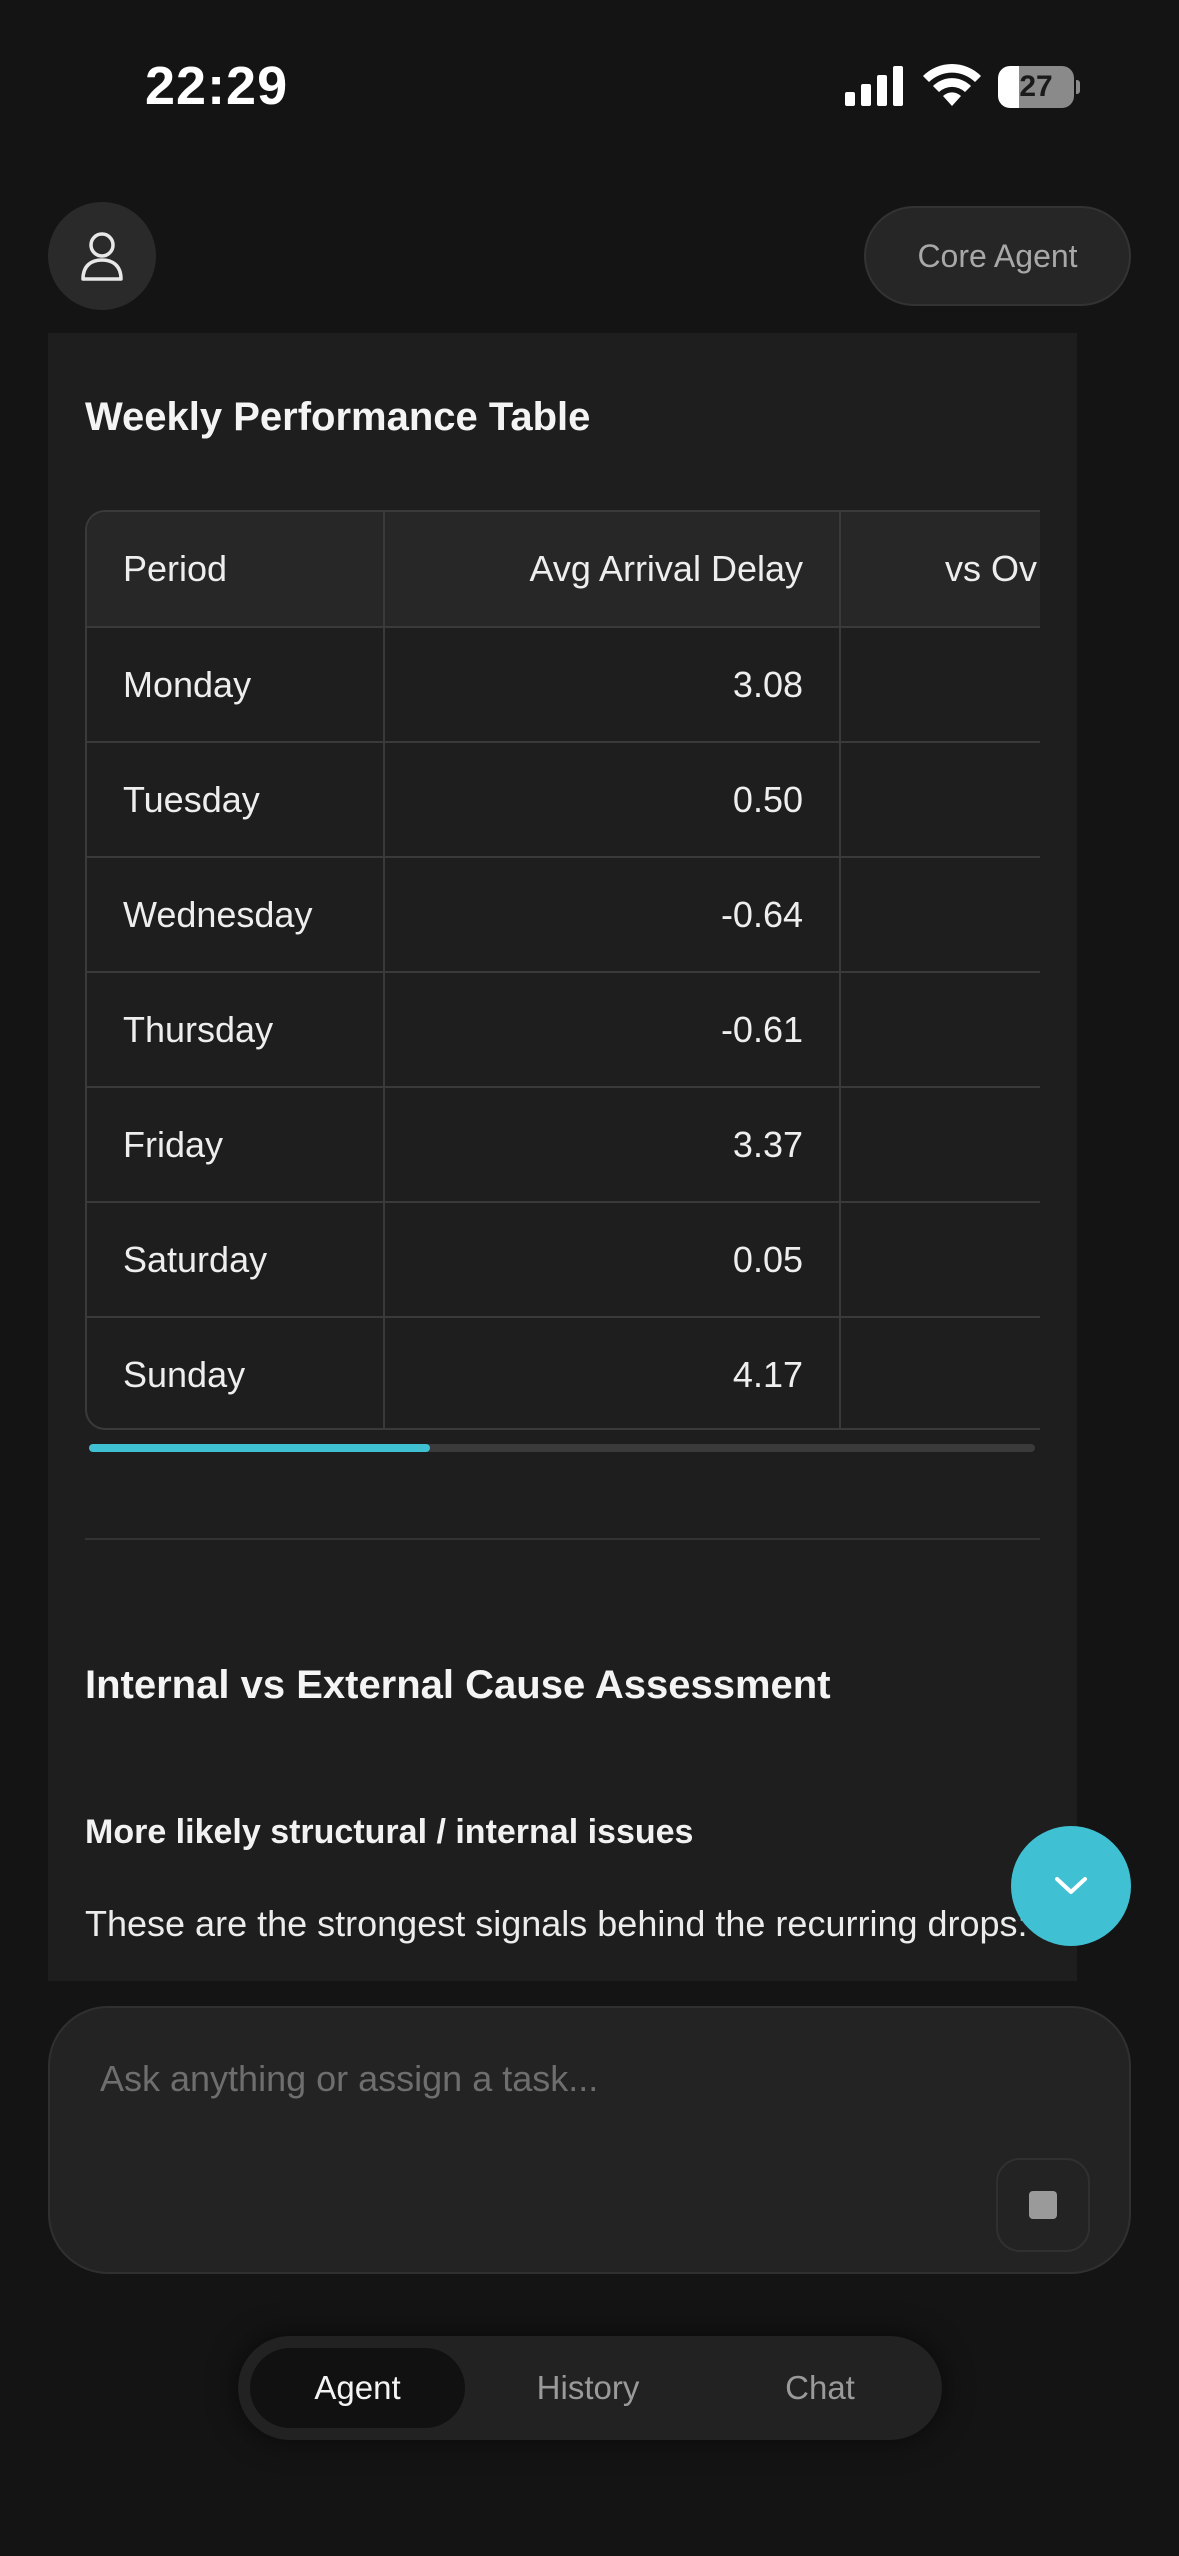 The height and width of the screenshot is (2556, 1179). Describe the element at coordinates (236, 1145) in the screenshot. I see `cell-period: Friday` at that location.